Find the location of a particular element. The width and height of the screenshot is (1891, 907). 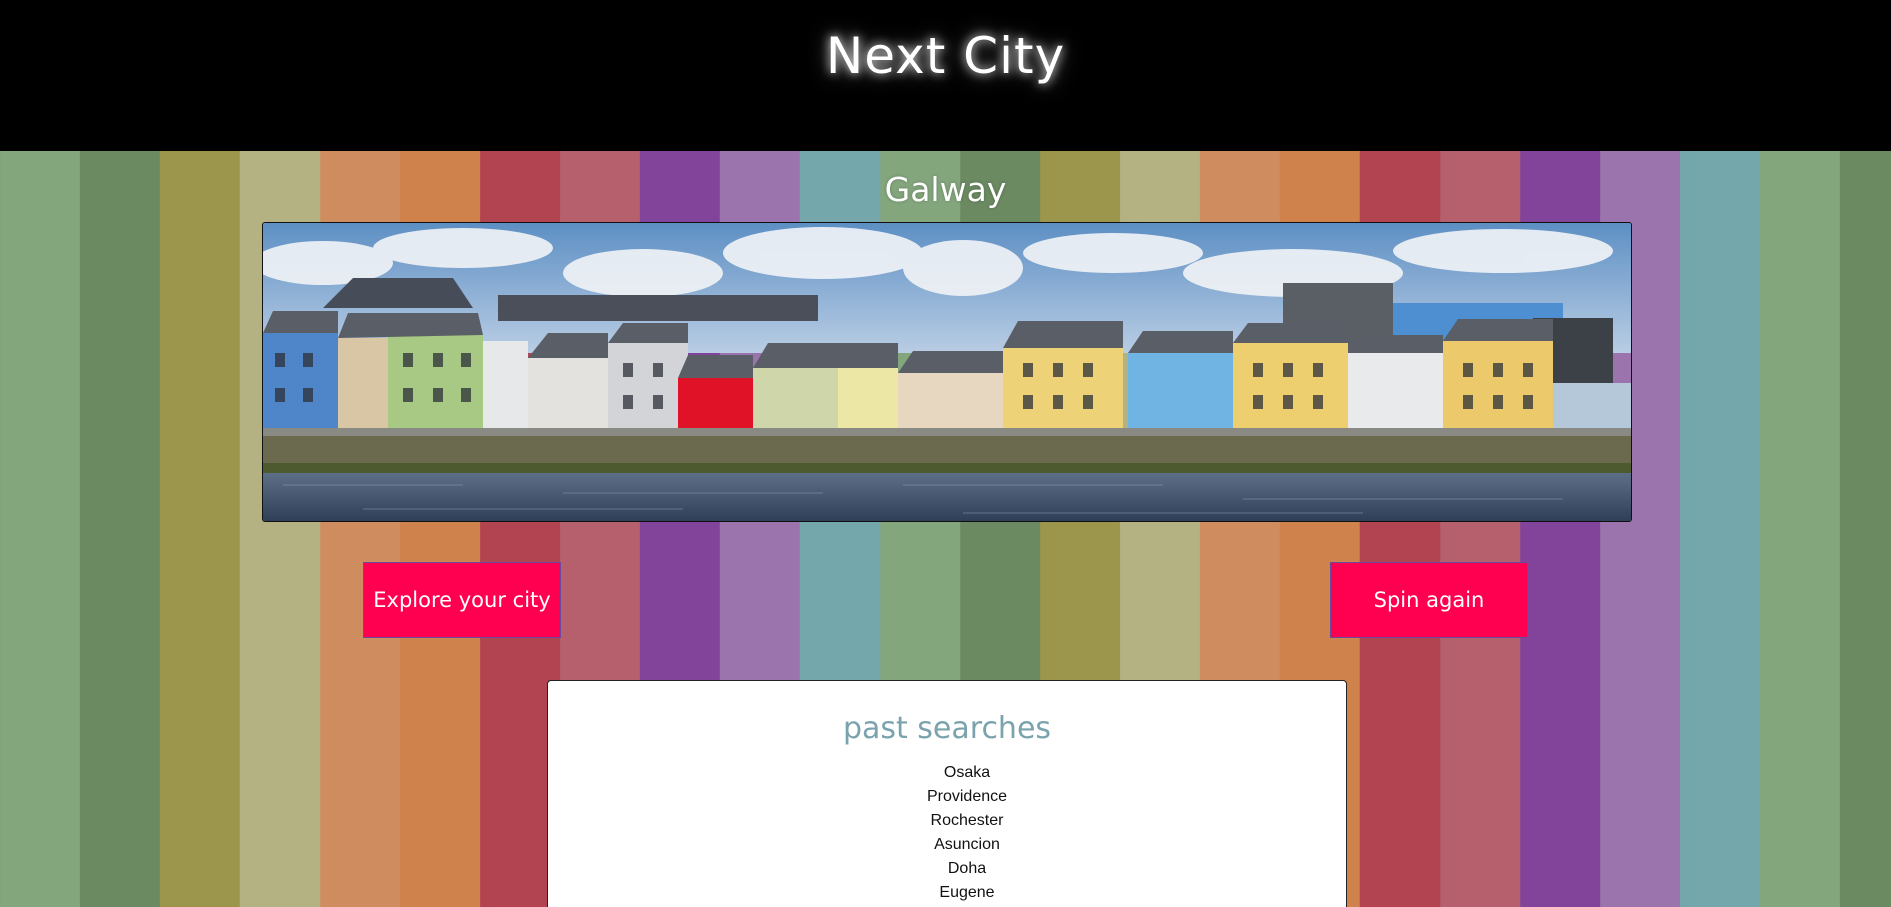

past-search-item: Rochester is located at coordinates (967, 821).